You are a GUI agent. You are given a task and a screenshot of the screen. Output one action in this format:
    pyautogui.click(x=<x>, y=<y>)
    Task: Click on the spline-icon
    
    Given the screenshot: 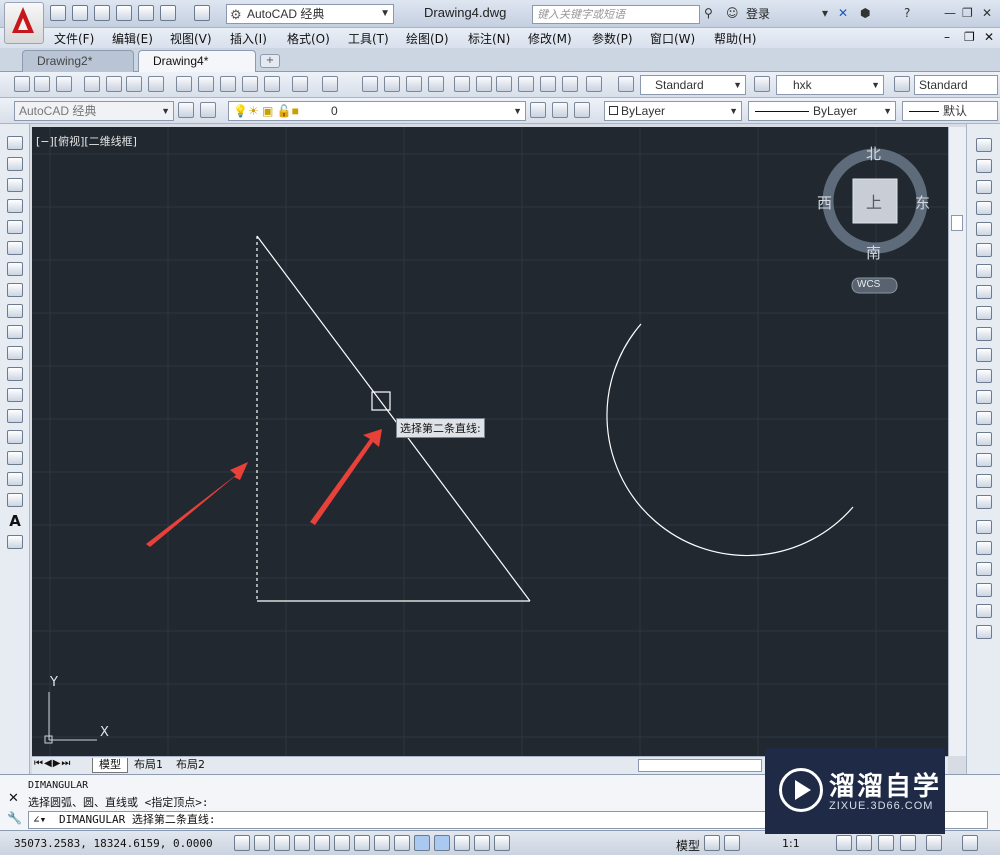 What is the action you would take?
    pyautogui.click(x=15, y=311)
    